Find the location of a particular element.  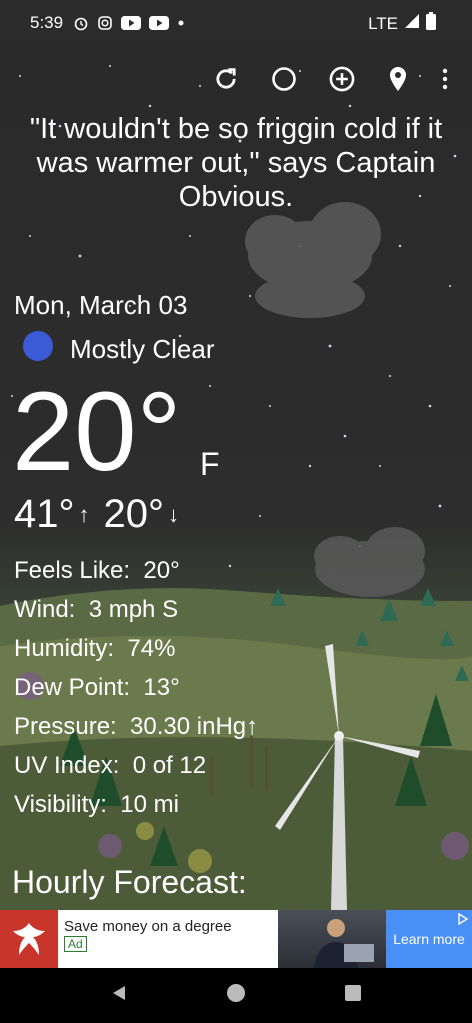

high-low-temps: 41° ↑ 20° ↓ is located at coordinates (103, 514).